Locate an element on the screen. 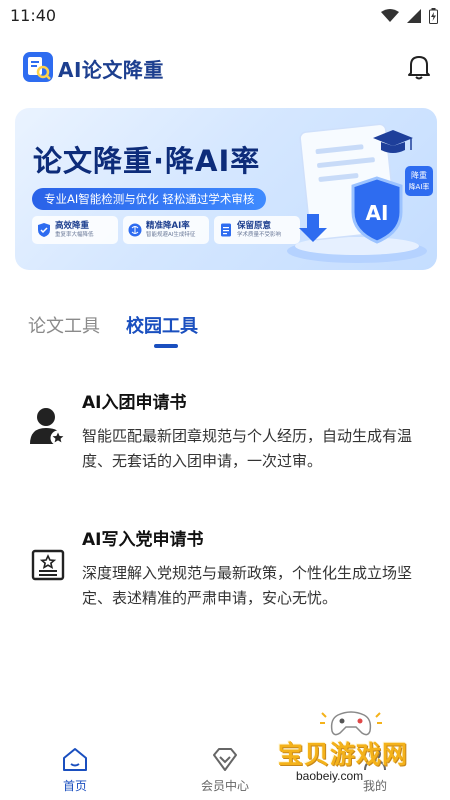 Image resolution: width=450 pixels, height=800 pixels. tool-title: AI写入党申请书 is located at coordinates (143, 540).